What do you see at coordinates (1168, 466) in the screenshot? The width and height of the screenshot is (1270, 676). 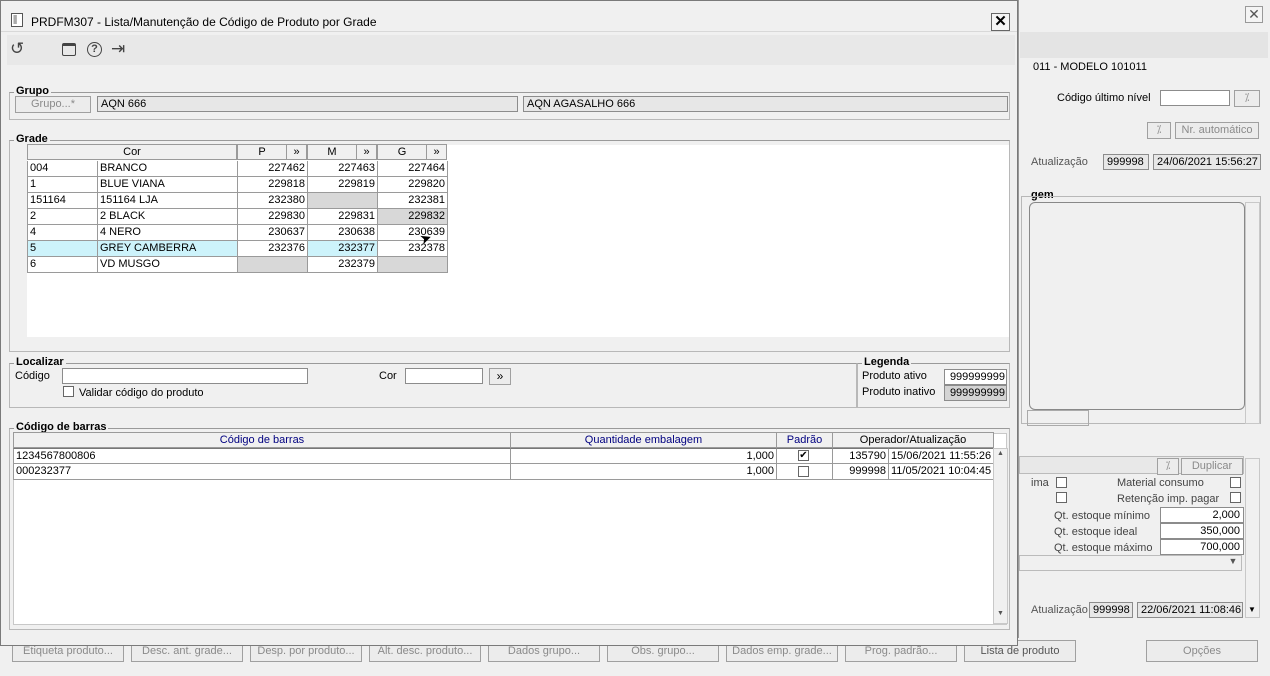 I see `bg-lower-icon-button: ⁒` at bounding box center [1168, 466].